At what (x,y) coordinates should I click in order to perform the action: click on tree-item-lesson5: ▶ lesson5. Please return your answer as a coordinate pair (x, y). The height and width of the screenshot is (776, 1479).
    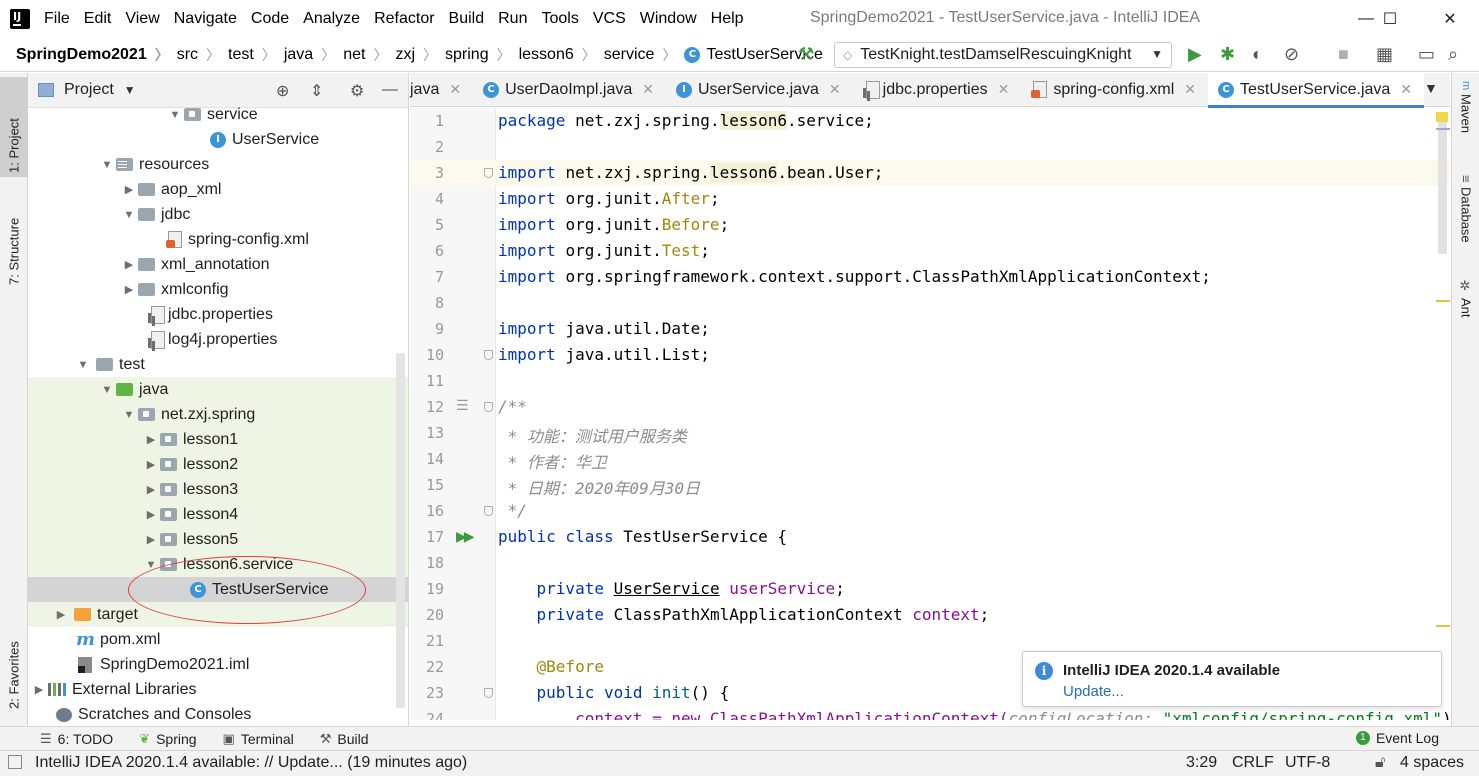
    Looking at the image, I should click on (218, 539).